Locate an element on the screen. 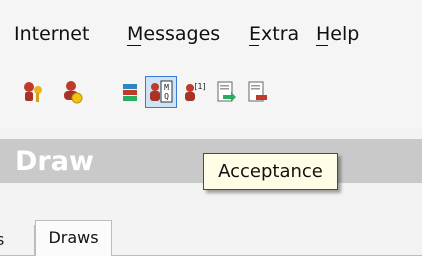 This screenshot has width=422, height=256. user-mq-icon: M Q is located at coordinates (161, 91).